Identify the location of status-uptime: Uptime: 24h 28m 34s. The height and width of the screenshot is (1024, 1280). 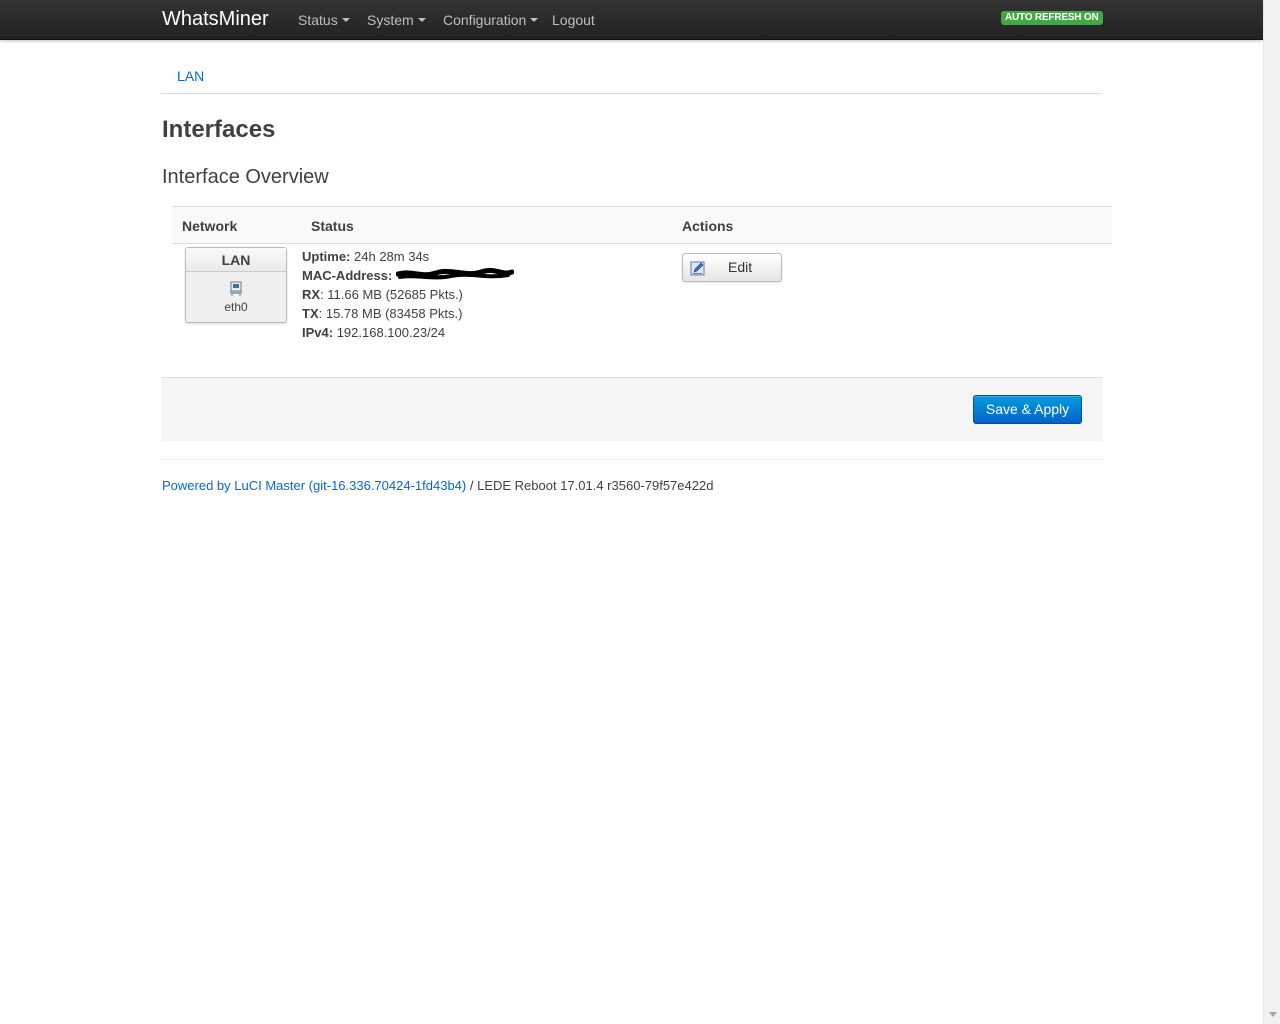
(382, 256).